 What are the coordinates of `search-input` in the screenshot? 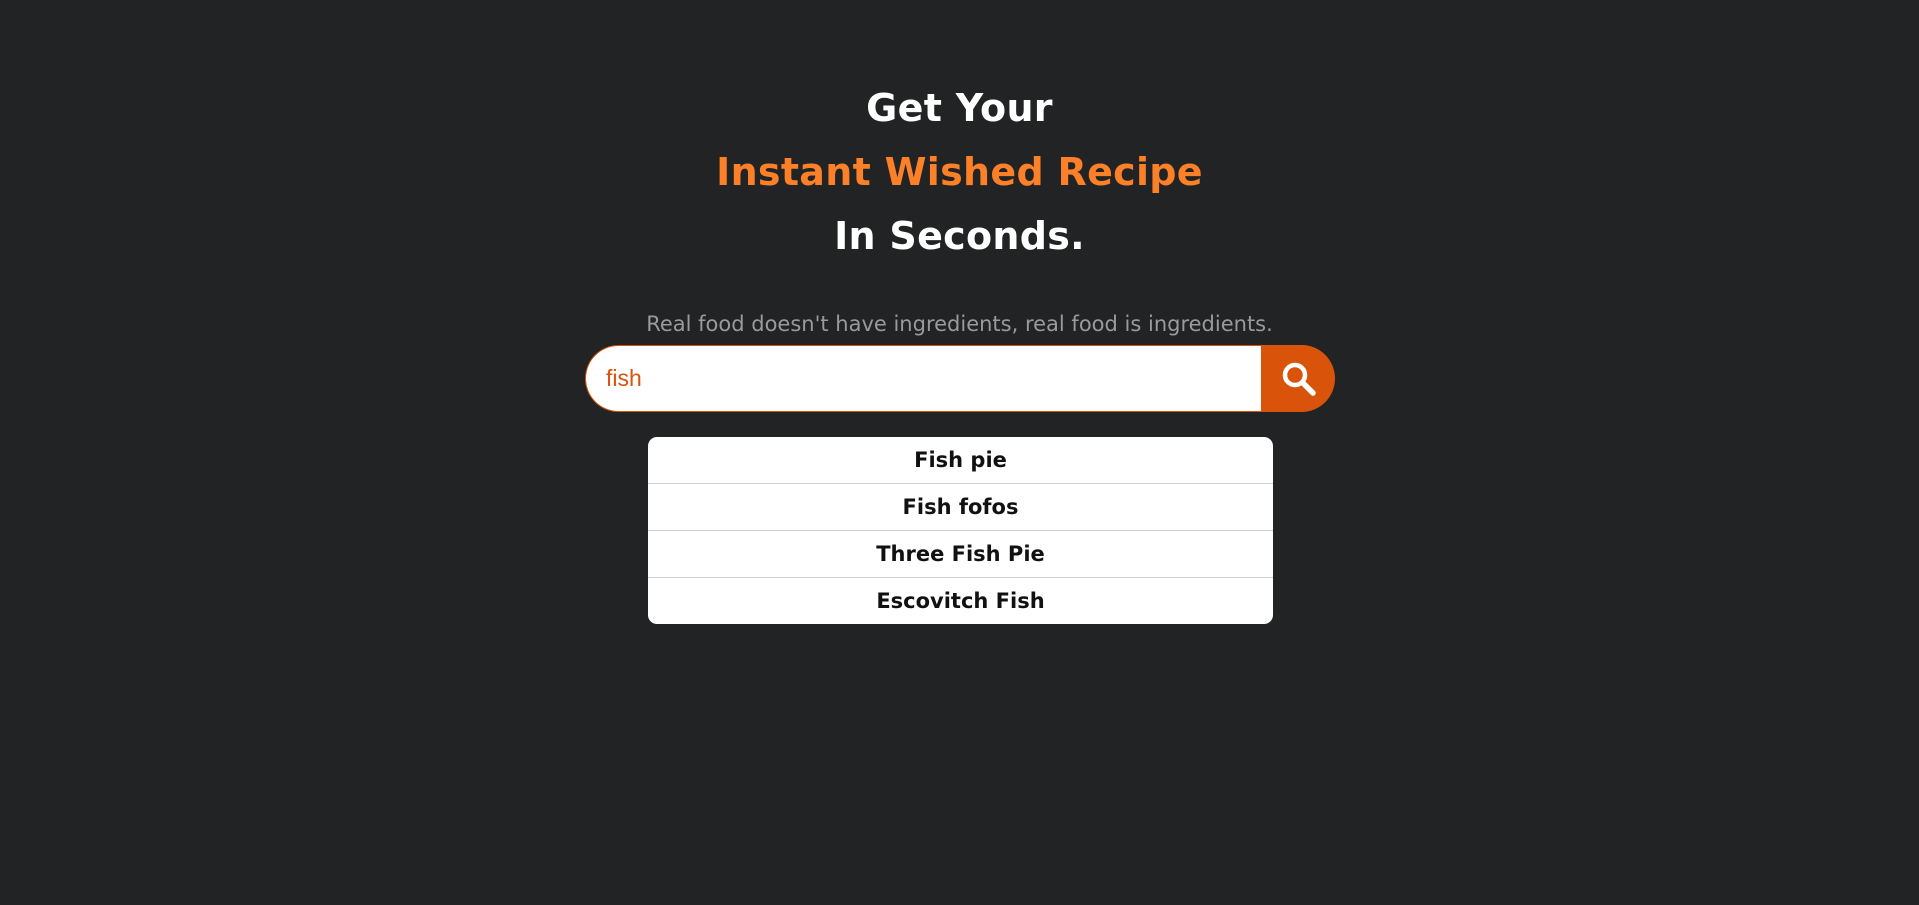 It's located at (923, 378).